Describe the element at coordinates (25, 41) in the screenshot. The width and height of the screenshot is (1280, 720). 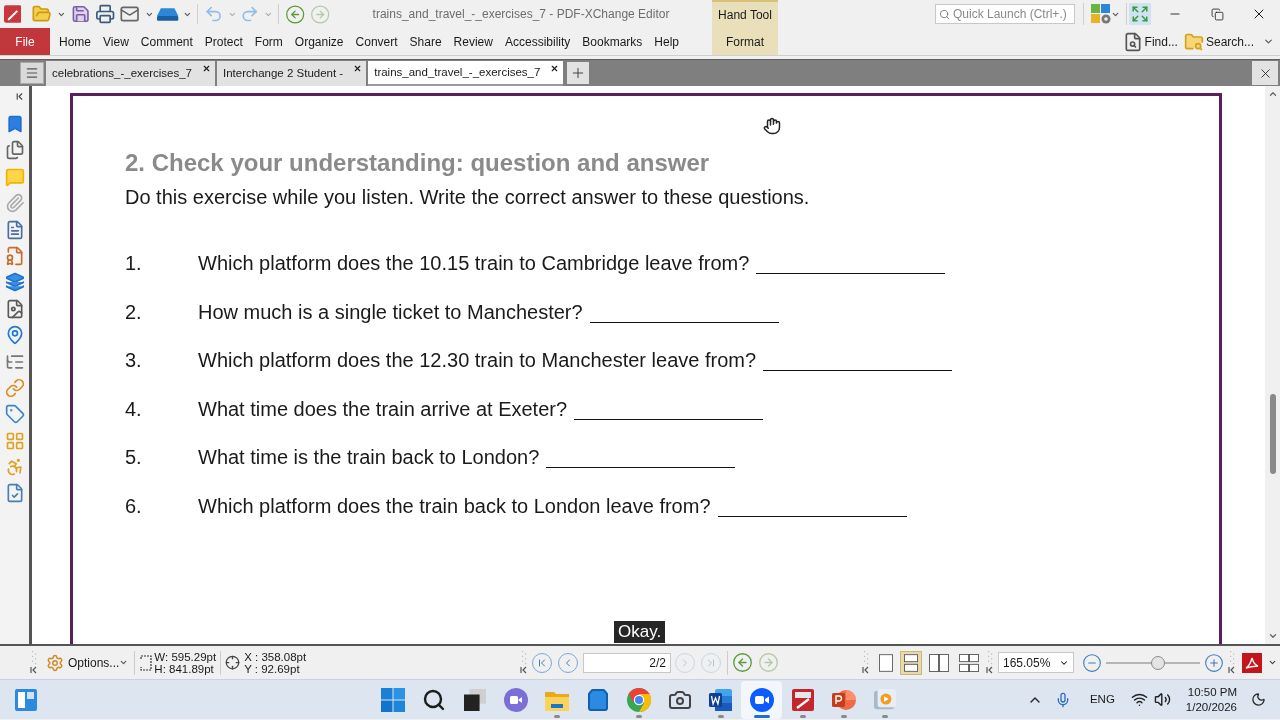
I see `file-menu-button: File` at that location.